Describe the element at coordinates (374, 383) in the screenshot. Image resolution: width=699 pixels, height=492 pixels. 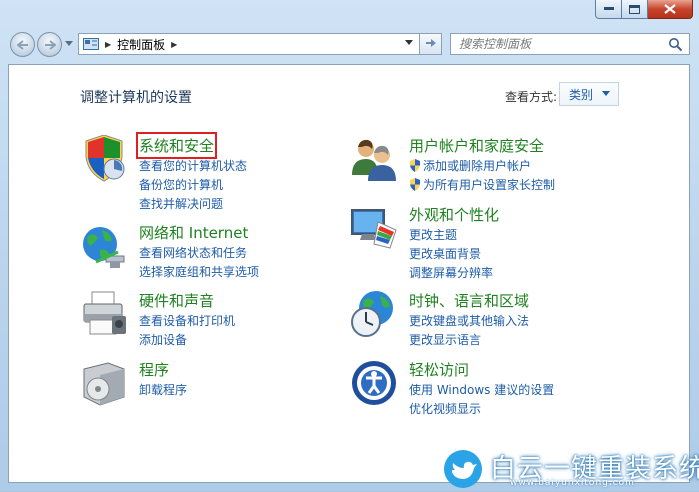
I see `ease-of-access-icon` at that location.